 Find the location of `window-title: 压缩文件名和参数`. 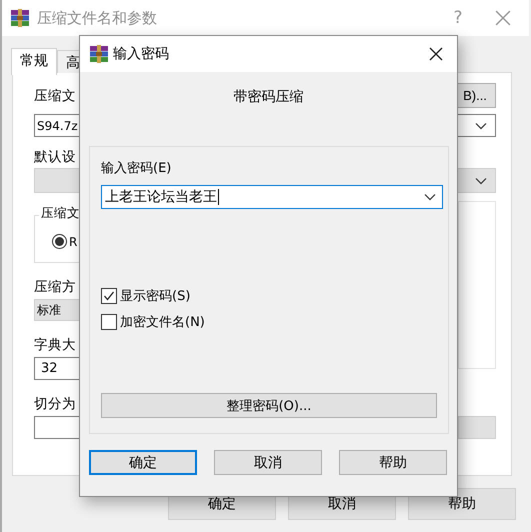

window-title: 压缩文件名和参数 is located at coordinates (97, 18).